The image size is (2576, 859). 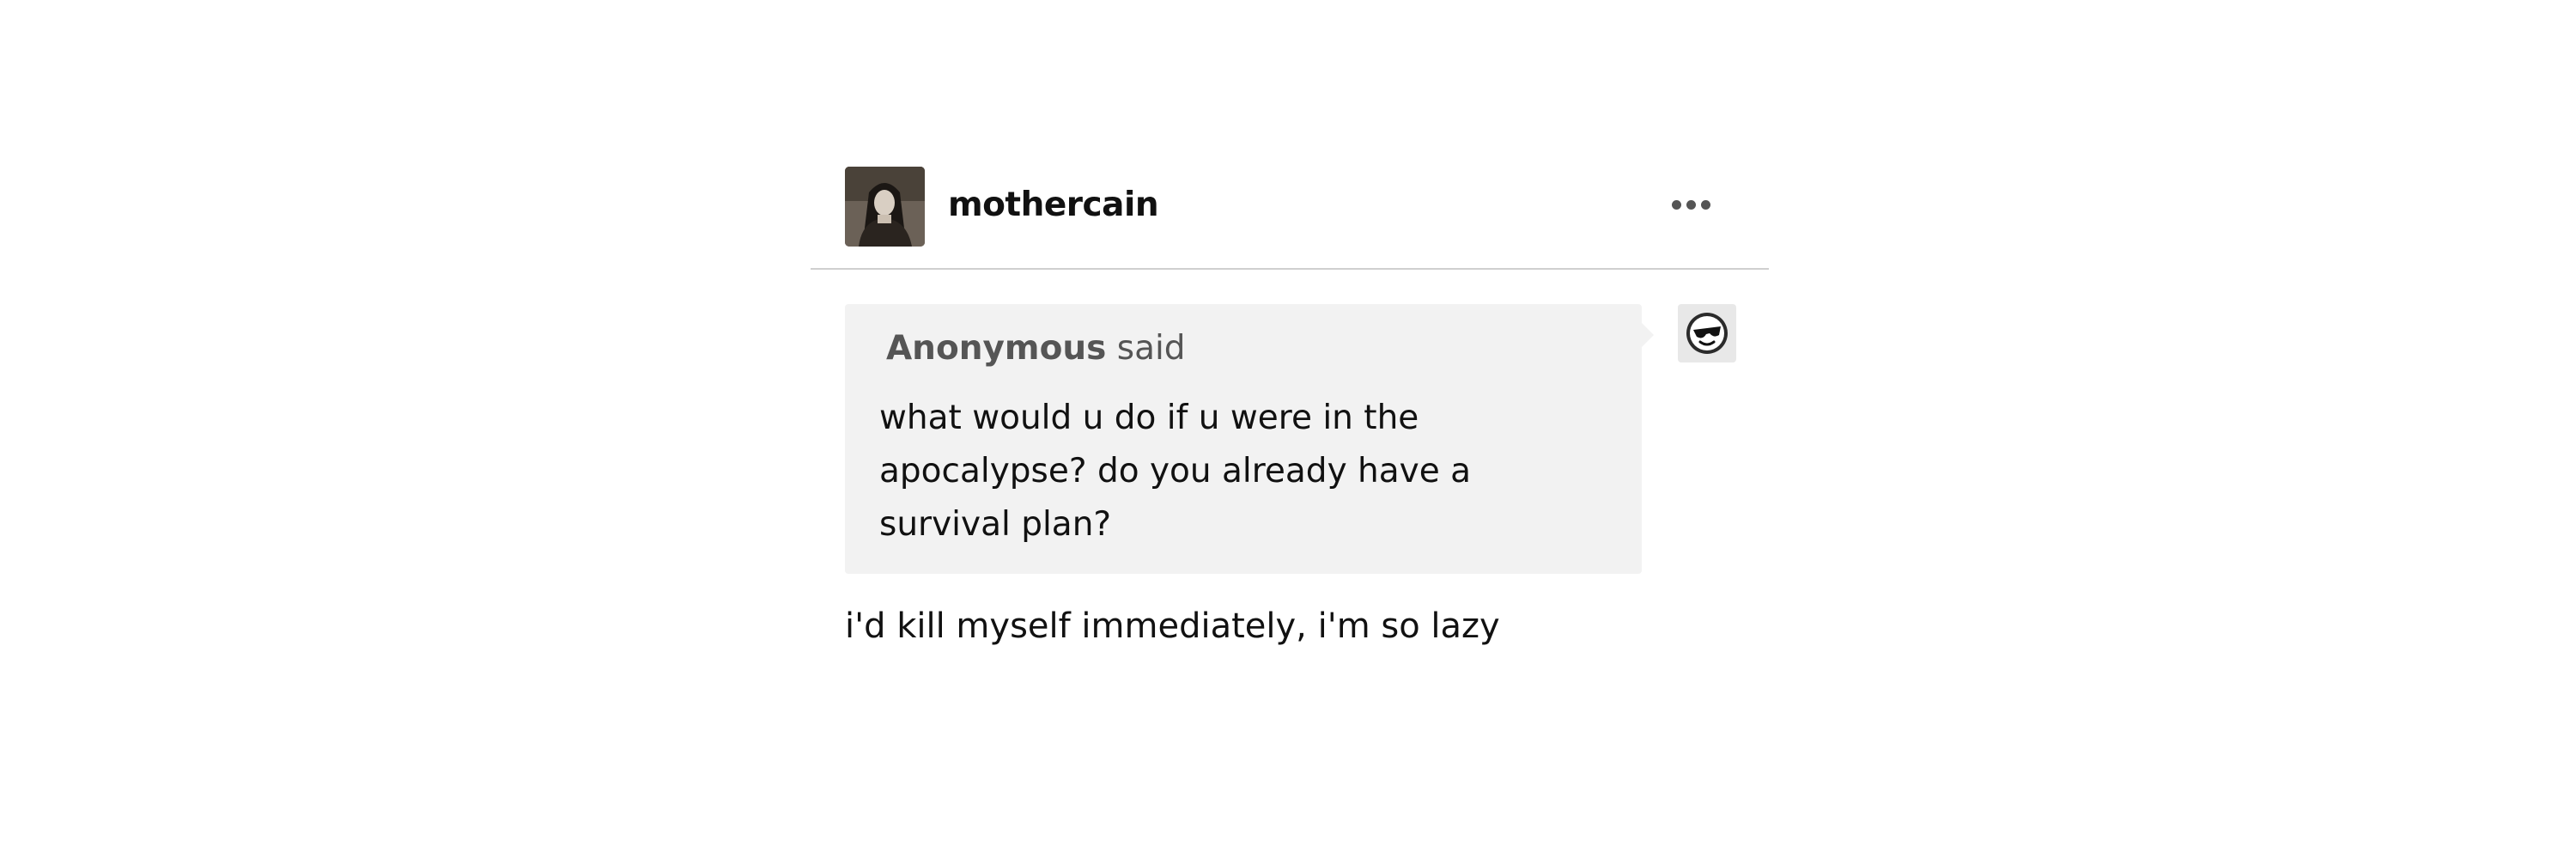 What do you see at coordinates (1053, 205) in the screenshot?
I see `username: mothercain` at bounding box center [1053, 205].